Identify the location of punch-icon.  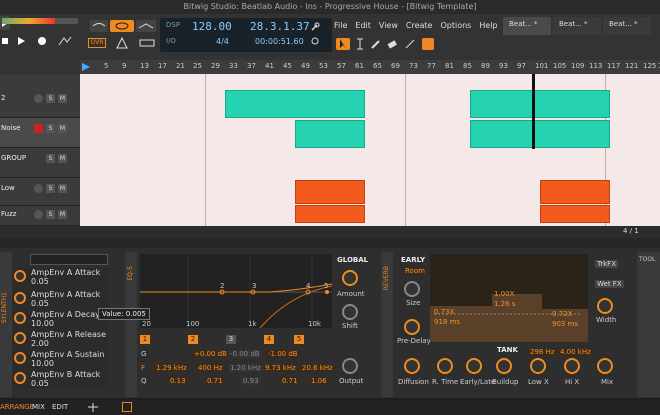
(146, 26).